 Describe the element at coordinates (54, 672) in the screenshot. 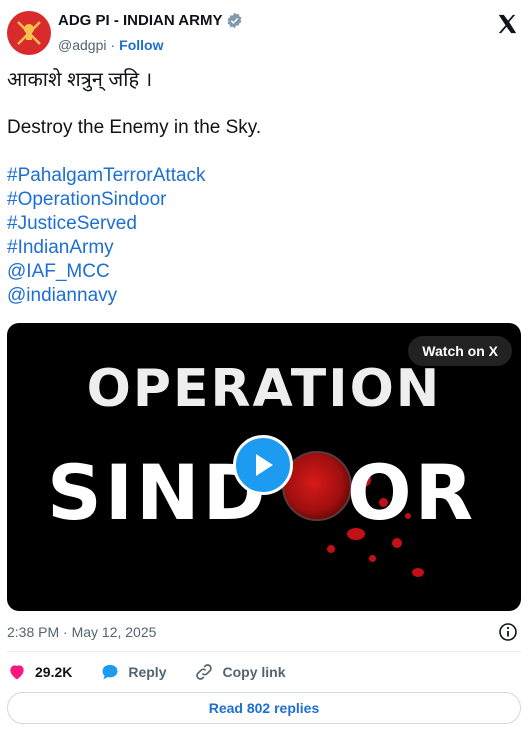

I see `like-count: 29.2K` at that location.